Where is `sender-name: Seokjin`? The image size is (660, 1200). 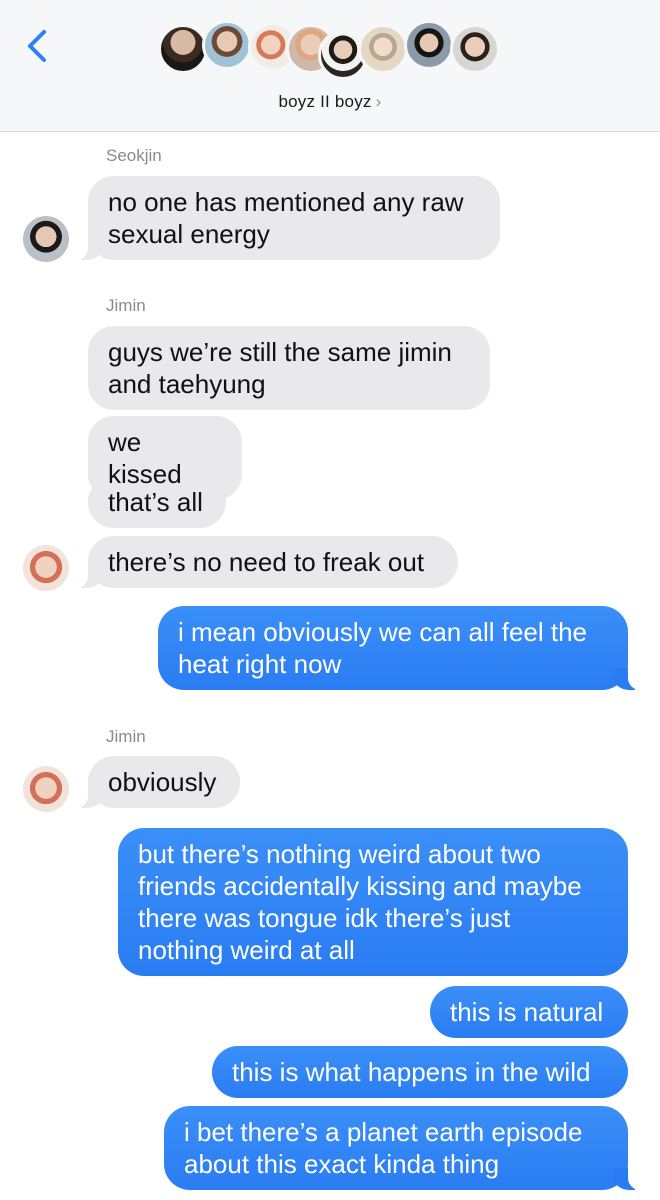 sender-name: Seokjin is located at coordinates (134, 155).